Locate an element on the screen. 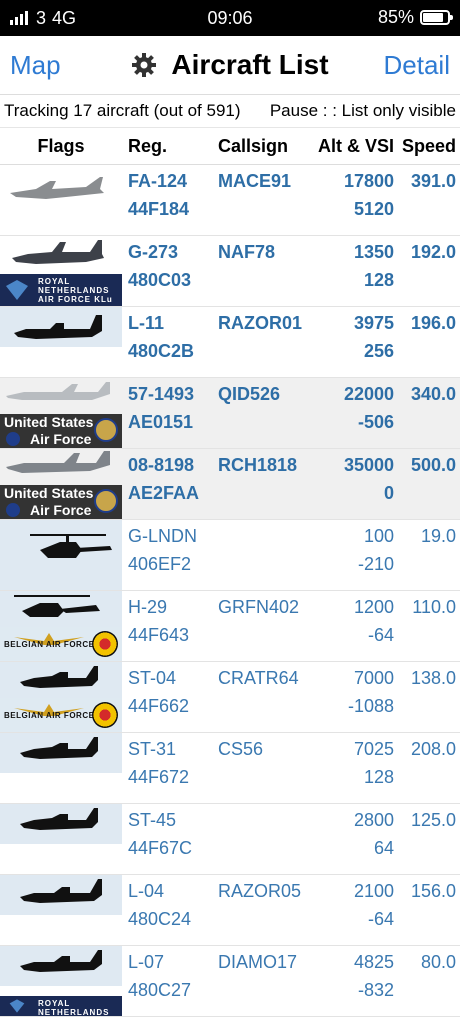 The image size is (460, 1017). fighter-jet-icon is located at coordinates (57, 188).